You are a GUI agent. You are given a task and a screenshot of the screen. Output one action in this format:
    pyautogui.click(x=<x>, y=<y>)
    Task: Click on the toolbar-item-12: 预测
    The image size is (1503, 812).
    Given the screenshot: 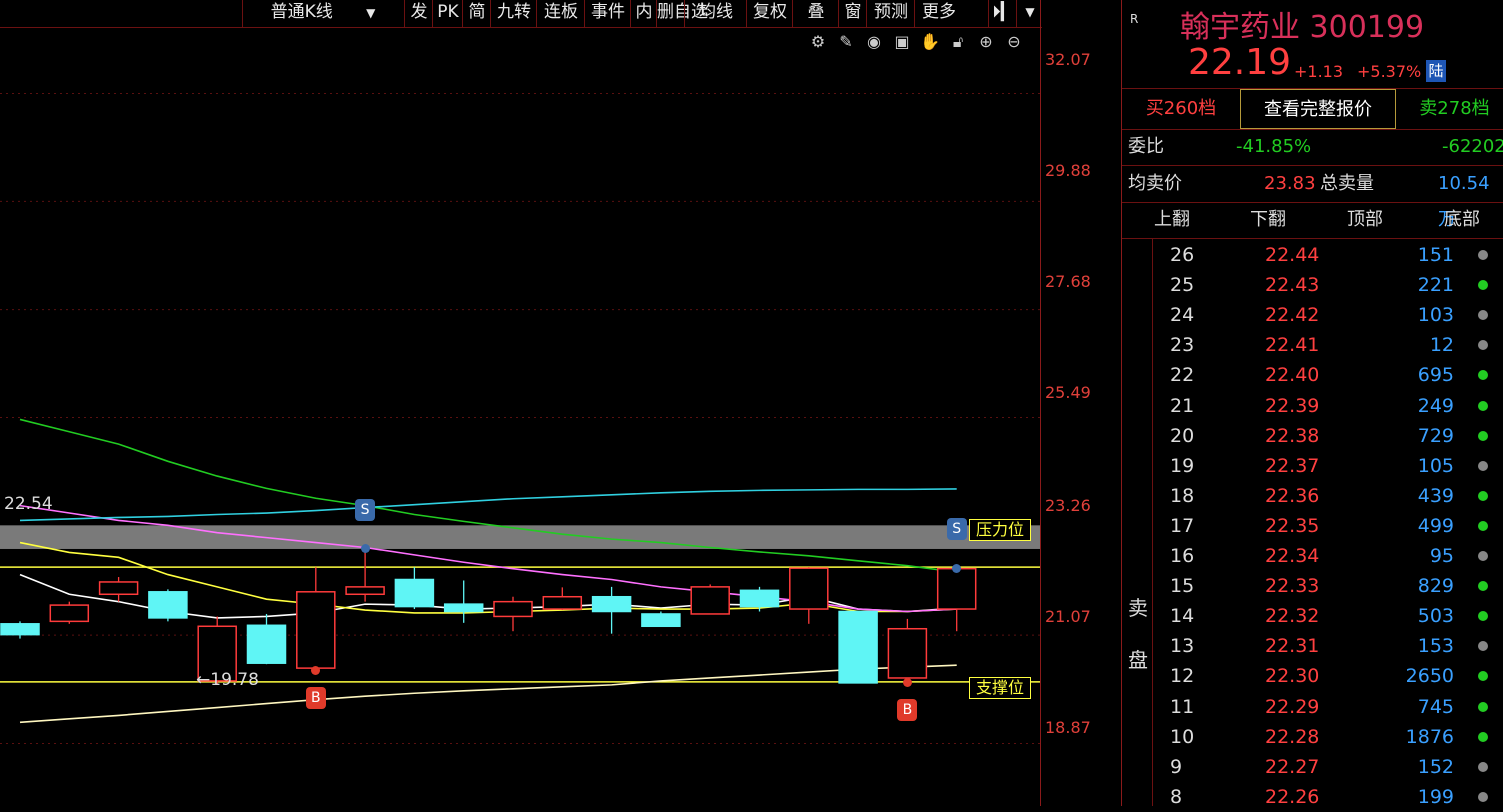 What is the action you would take?
    pyautogui.click(x=890, y=13)
    